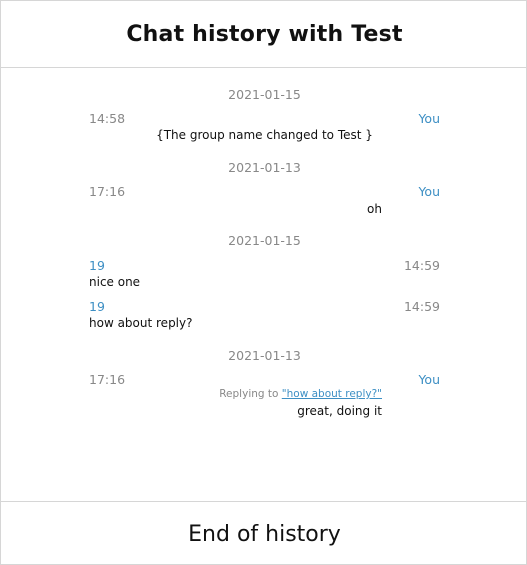 The image size is (527, 565). I want to click on message-text: nice one, so click(115, 282).